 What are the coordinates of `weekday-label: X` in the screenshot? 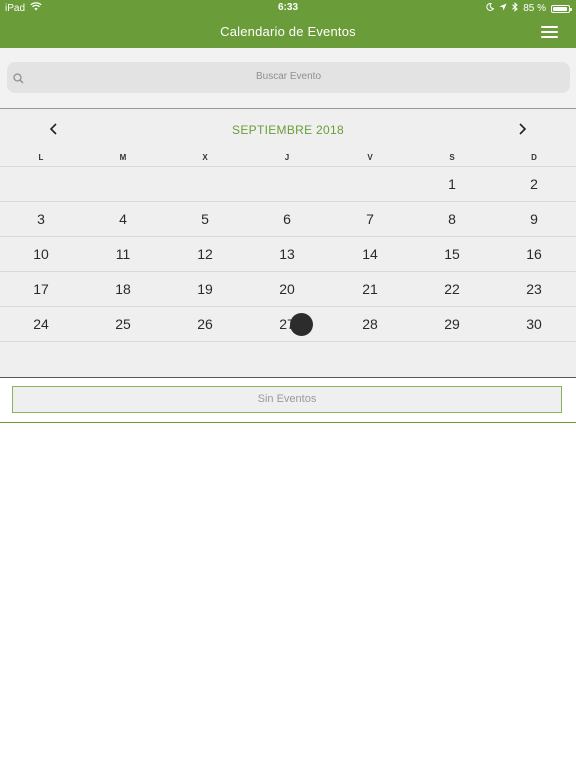 It's located at (205, 157).